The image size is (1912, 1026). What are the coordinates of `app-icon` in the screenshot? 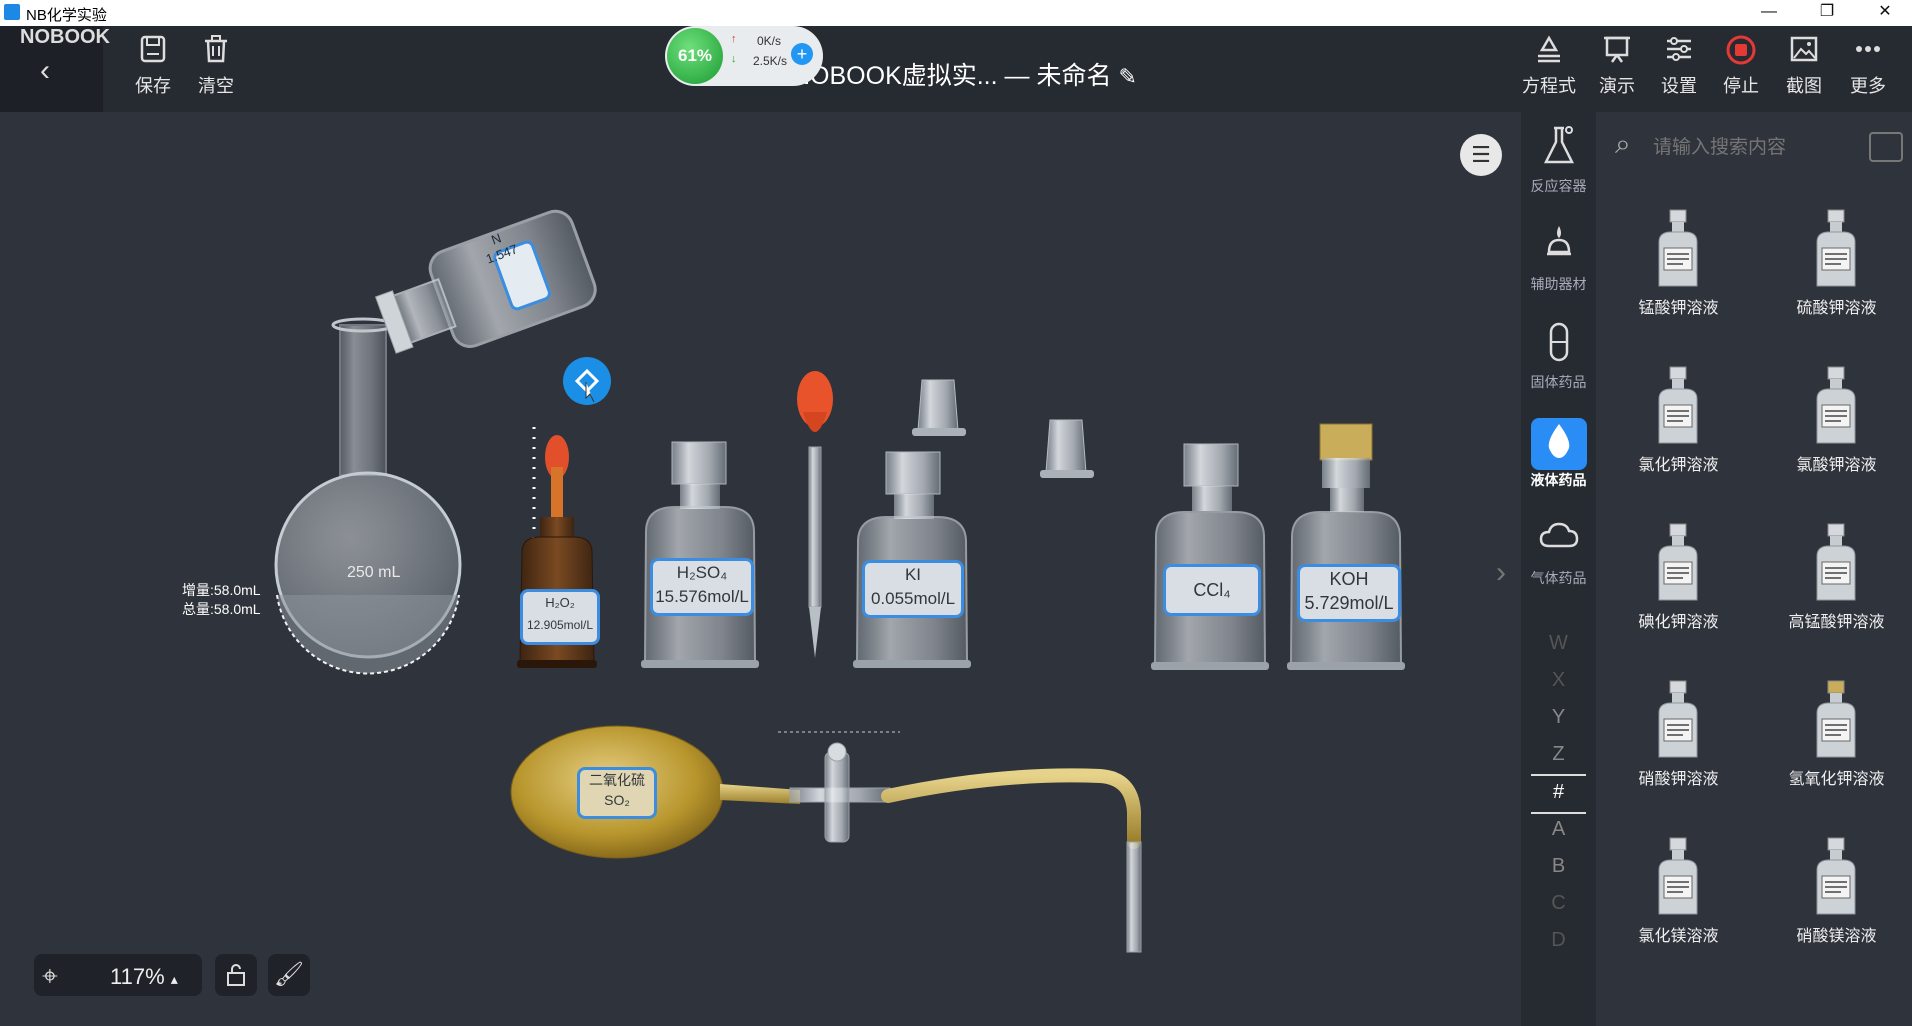 It's located at (12, 12).